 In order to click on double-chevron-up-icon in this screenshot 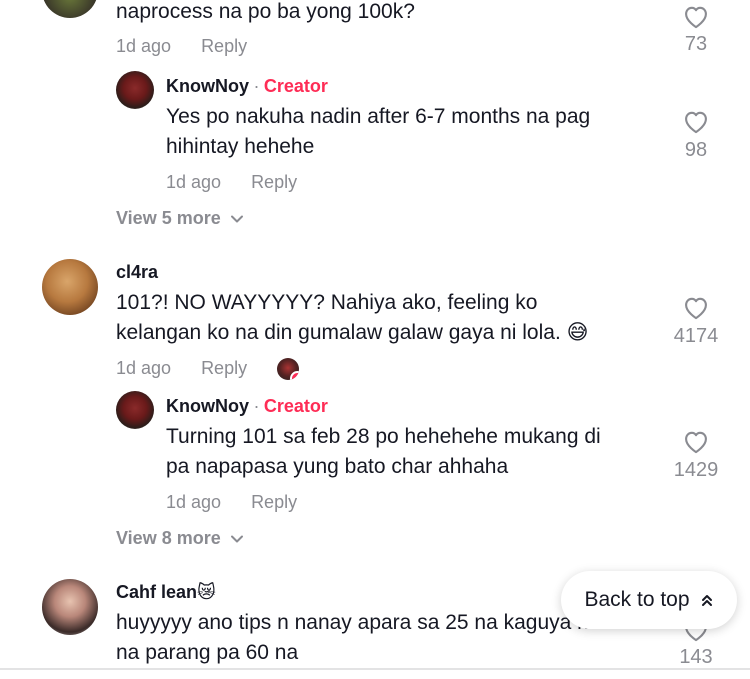, I will do `click(706, 600)`.